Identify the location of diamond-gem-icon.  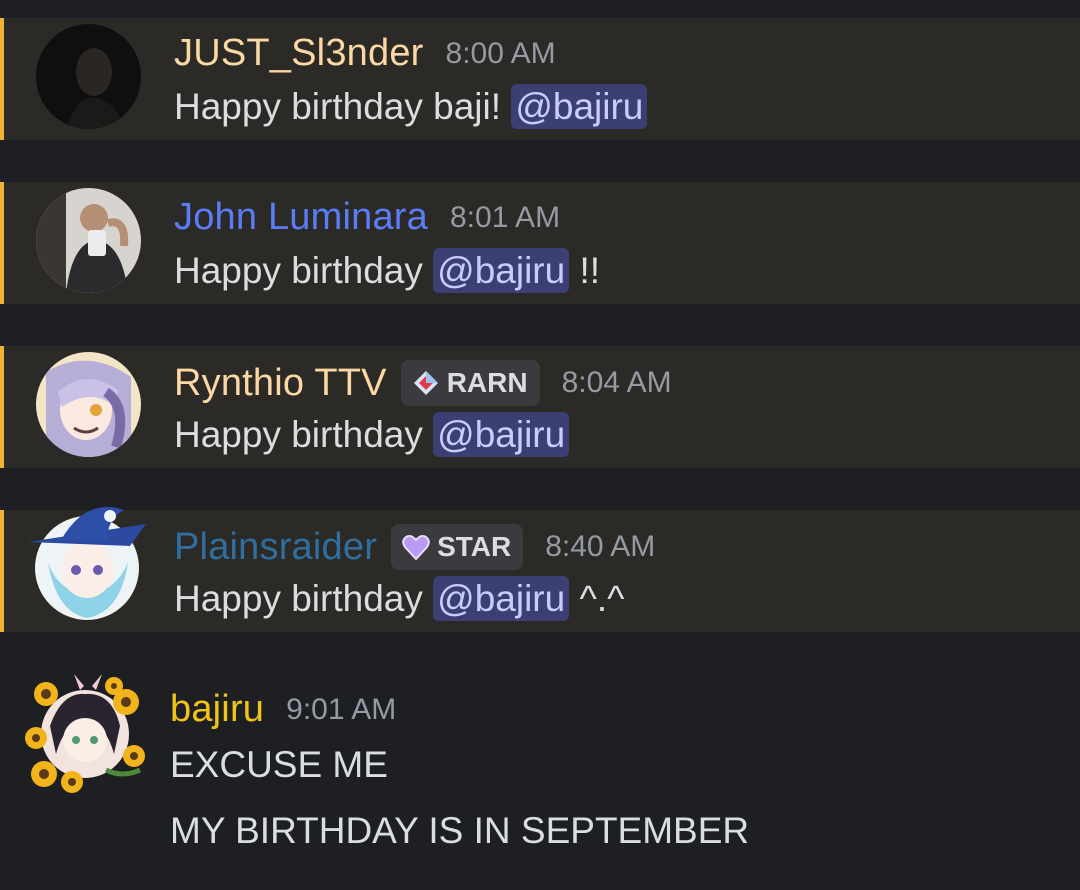
(425, 383).